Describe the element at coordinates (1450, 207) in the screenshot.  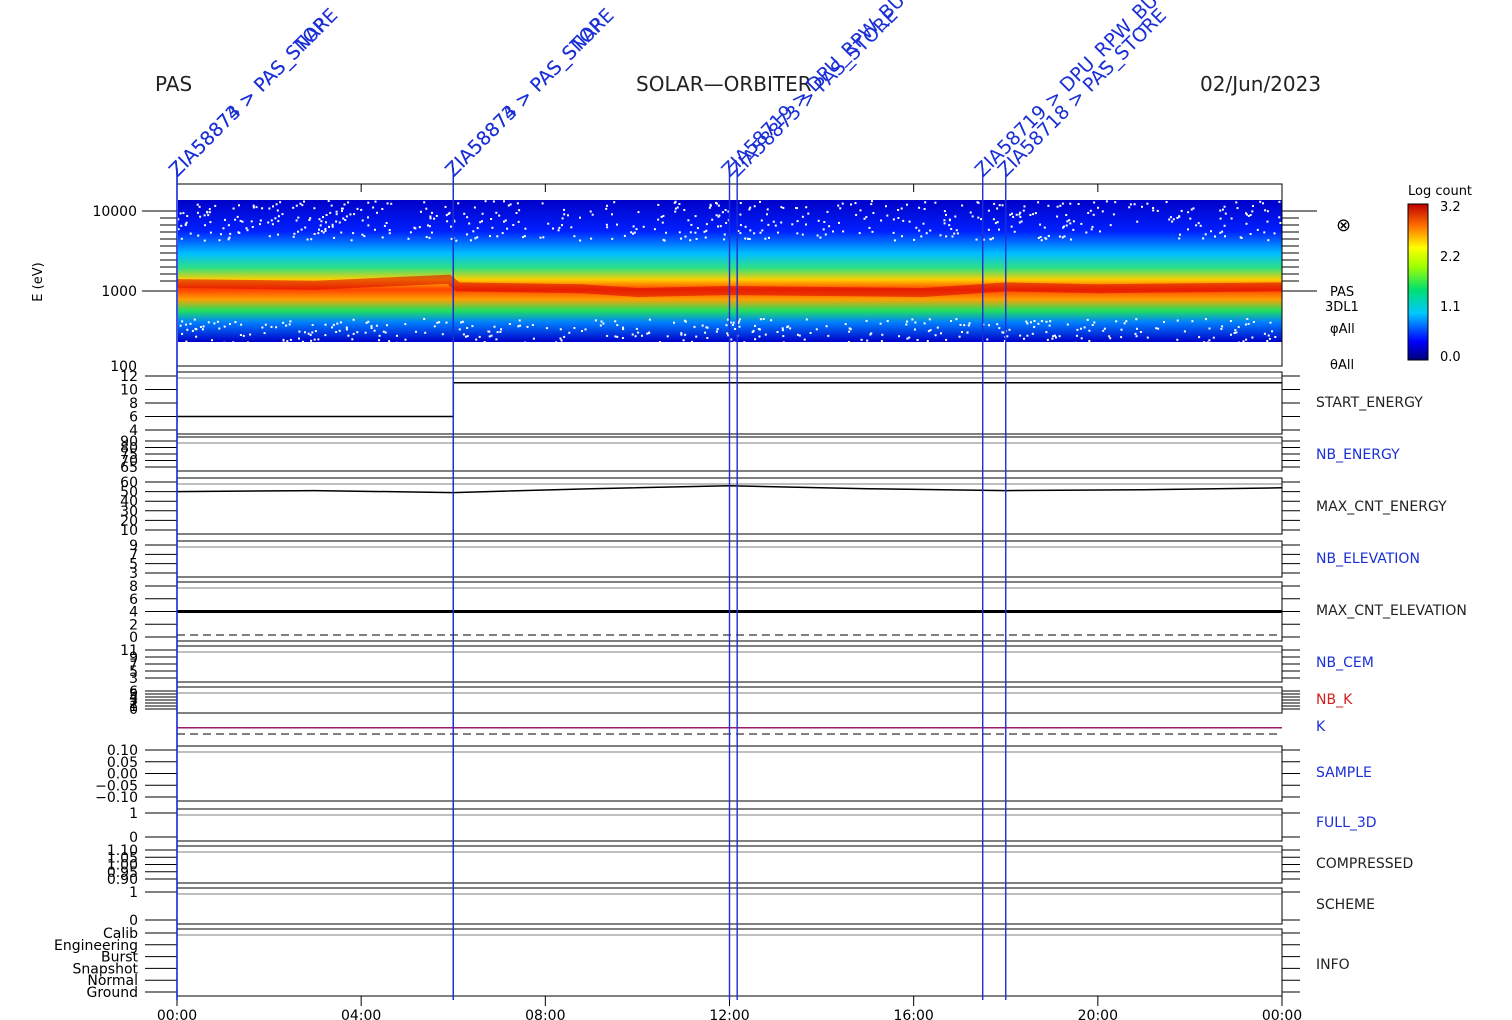
I see `colorbar-tick-max: 3.2` at that location.